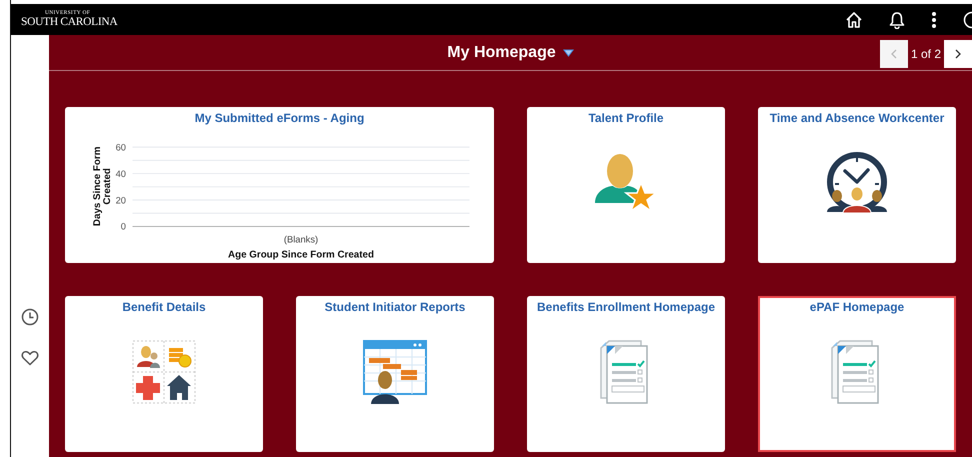  What do you see at coordinates (30, 358) in the screenshot?
I see `heart-icon` at bounding box center [30, 358].